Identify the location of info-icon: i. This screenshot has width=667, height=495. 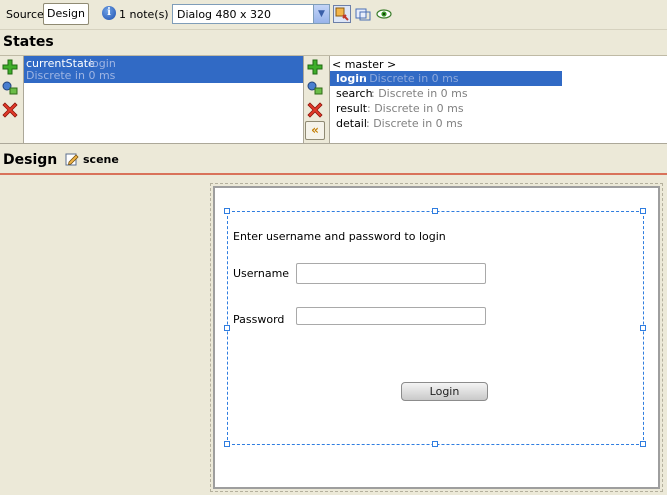
(109, 13).